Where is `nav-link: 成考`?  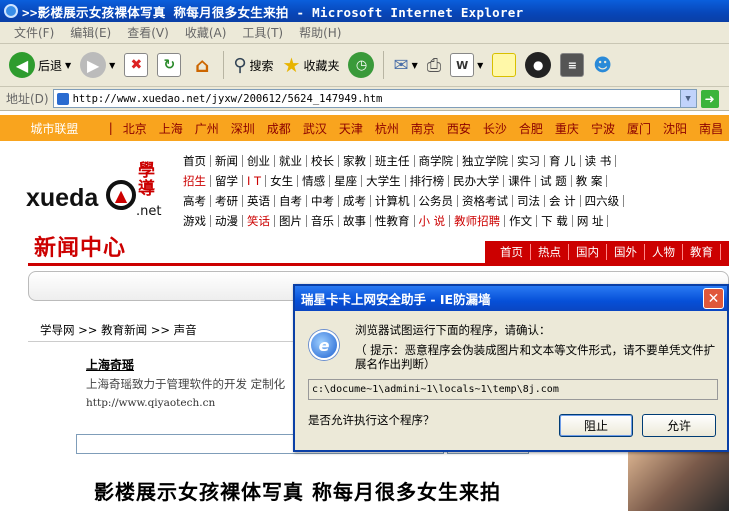
nav-link: 成考 is located at coordinates (355, 201).